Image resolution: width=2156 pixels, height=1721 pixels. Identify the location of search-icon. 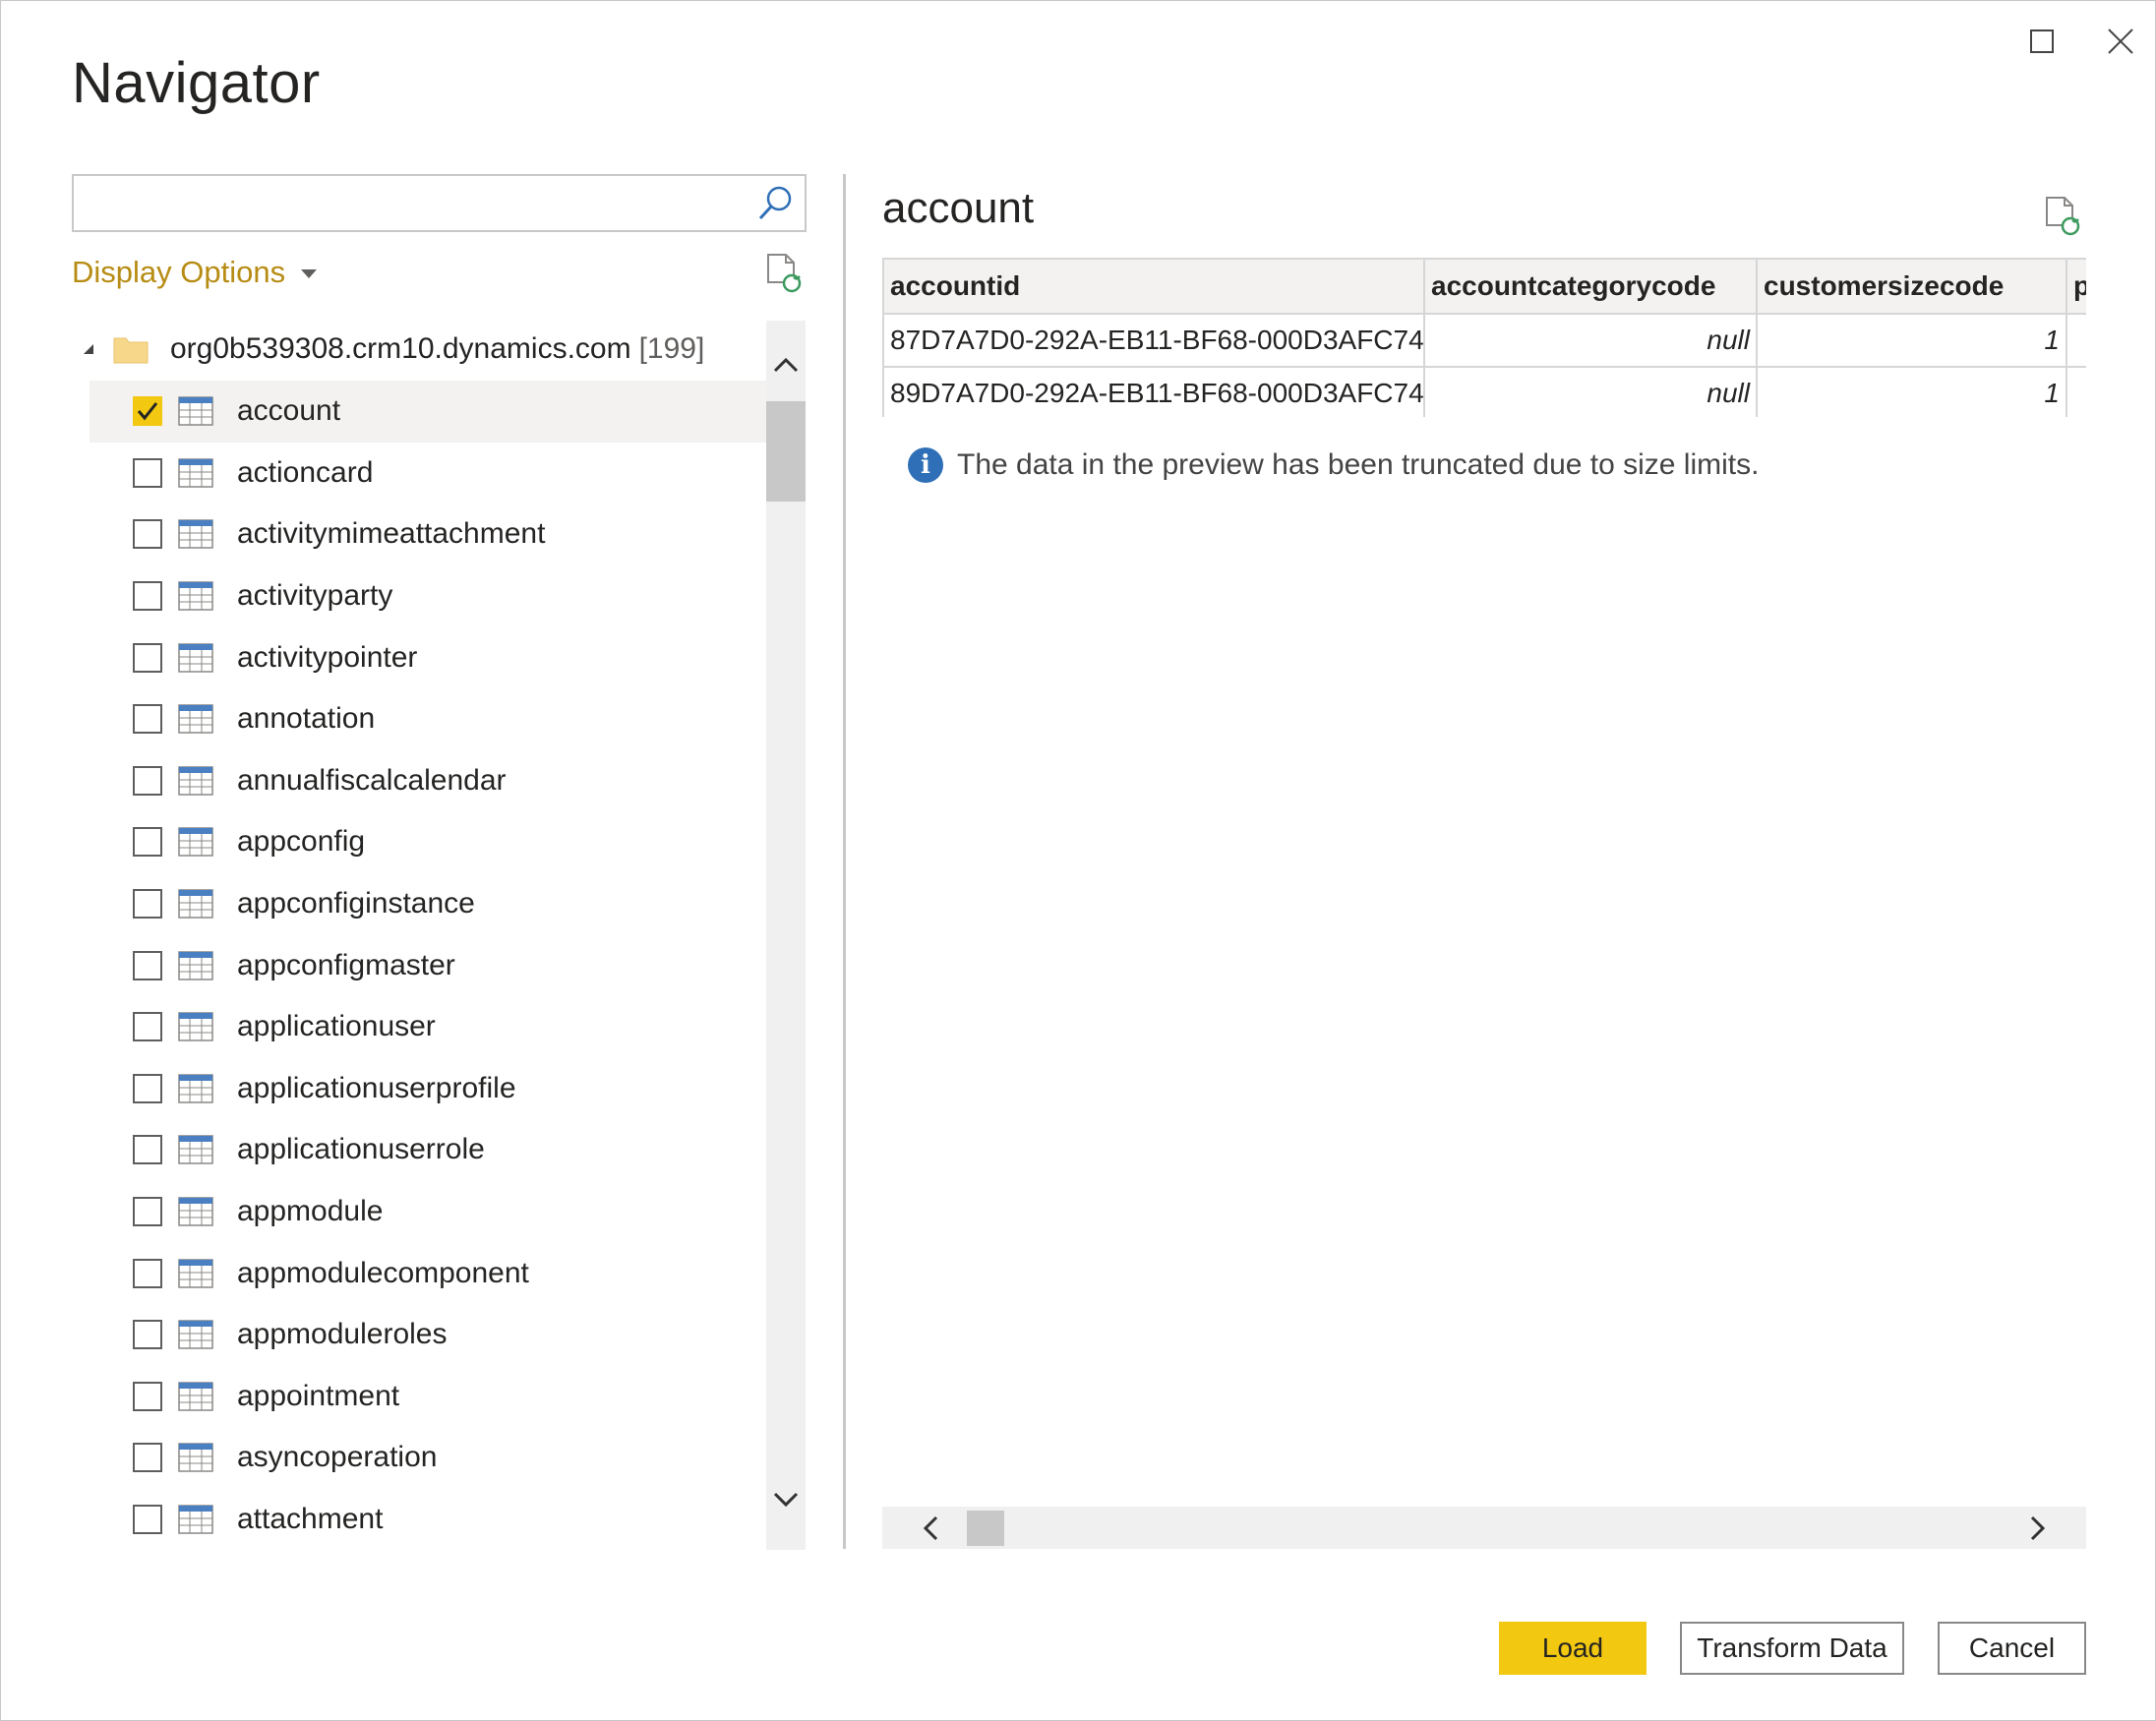
(775, 203).